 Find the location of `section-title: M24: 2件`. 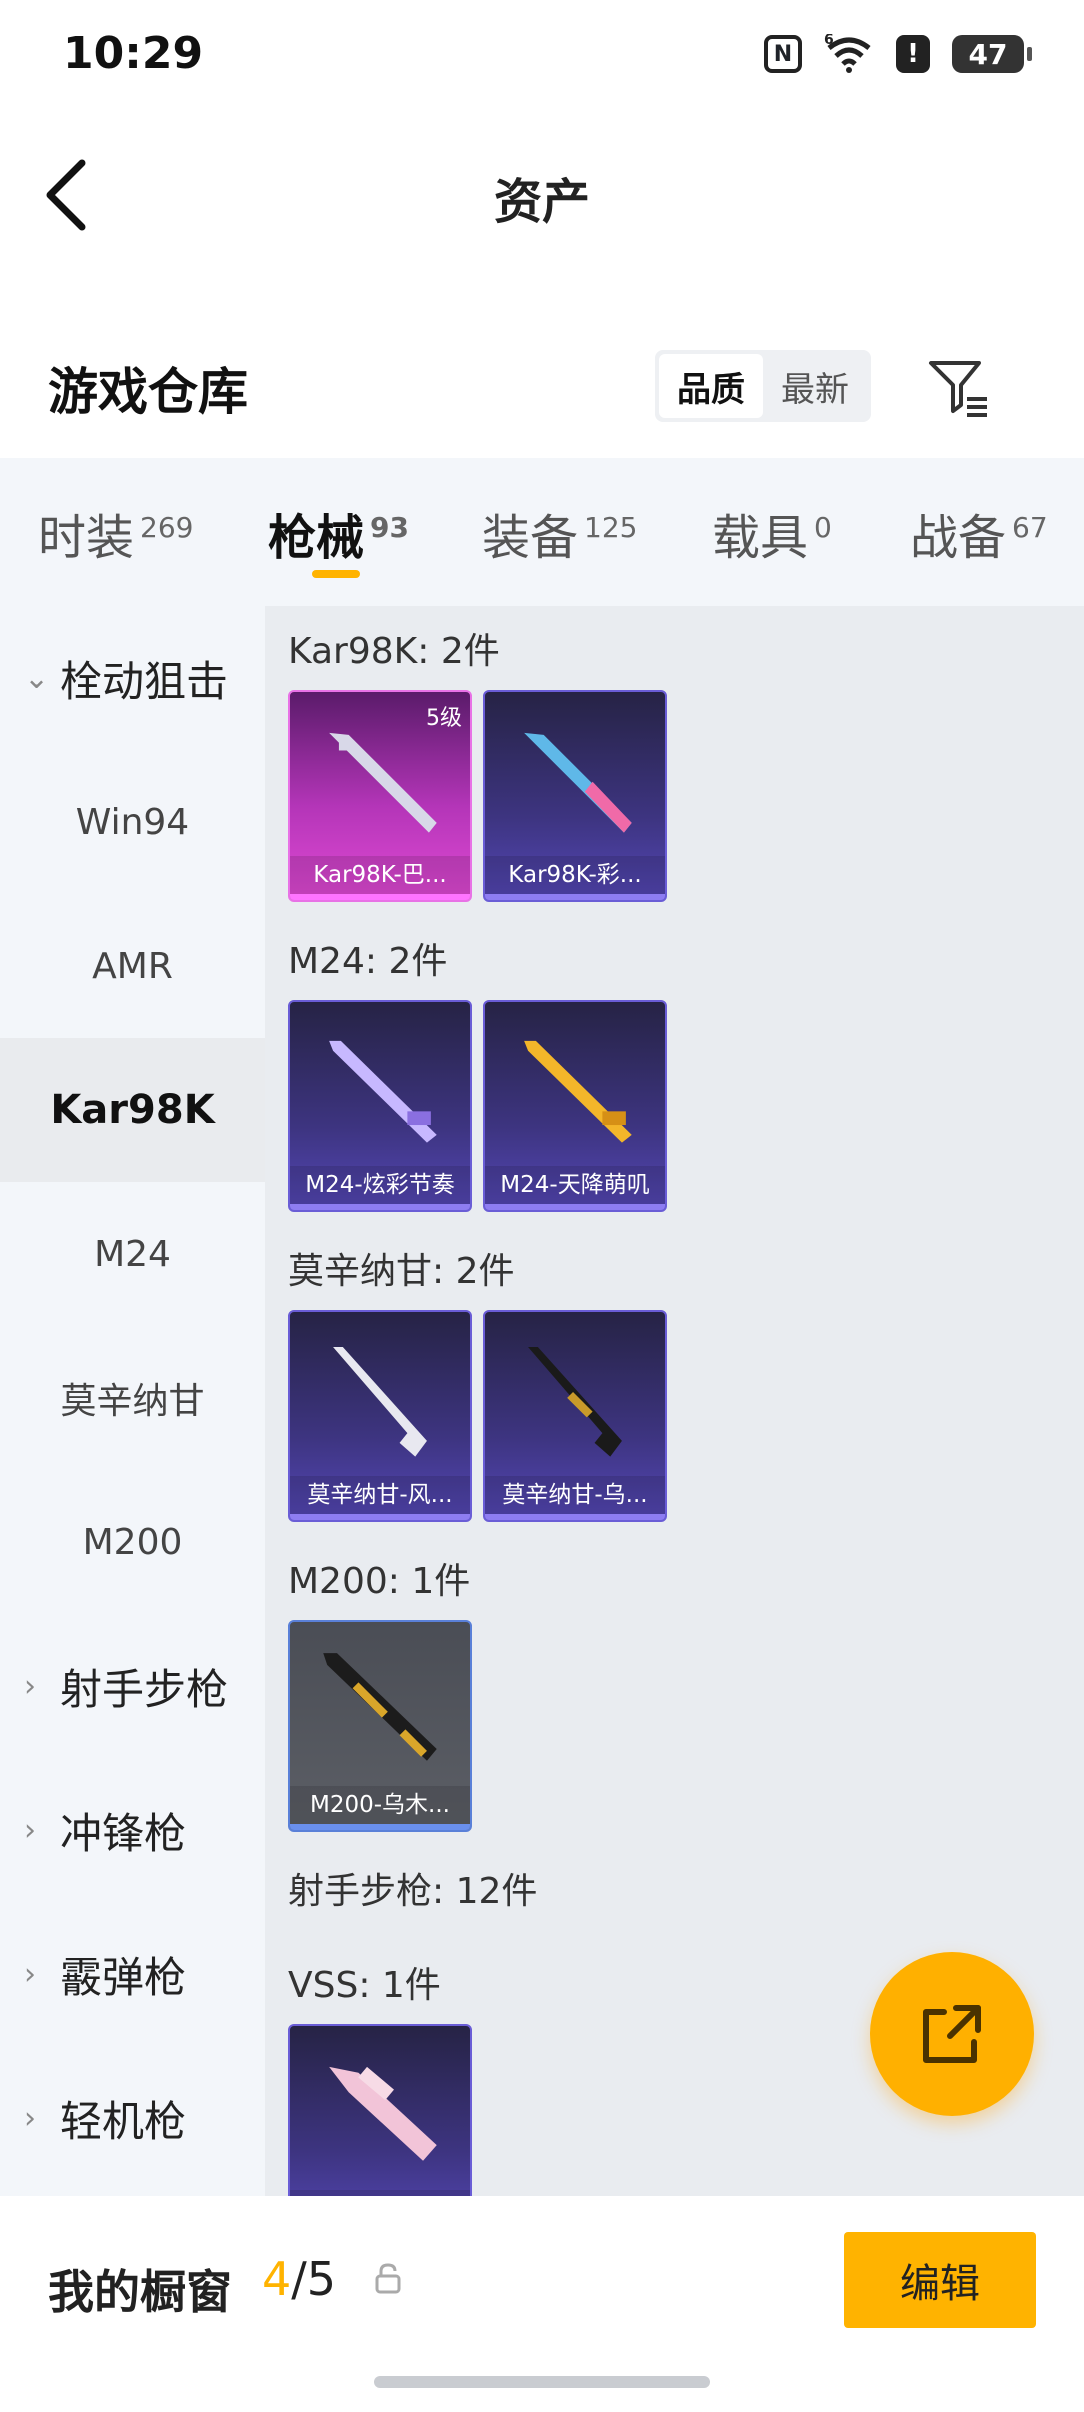

section-title: M24: 2件 is located at coordinates (368, 961).